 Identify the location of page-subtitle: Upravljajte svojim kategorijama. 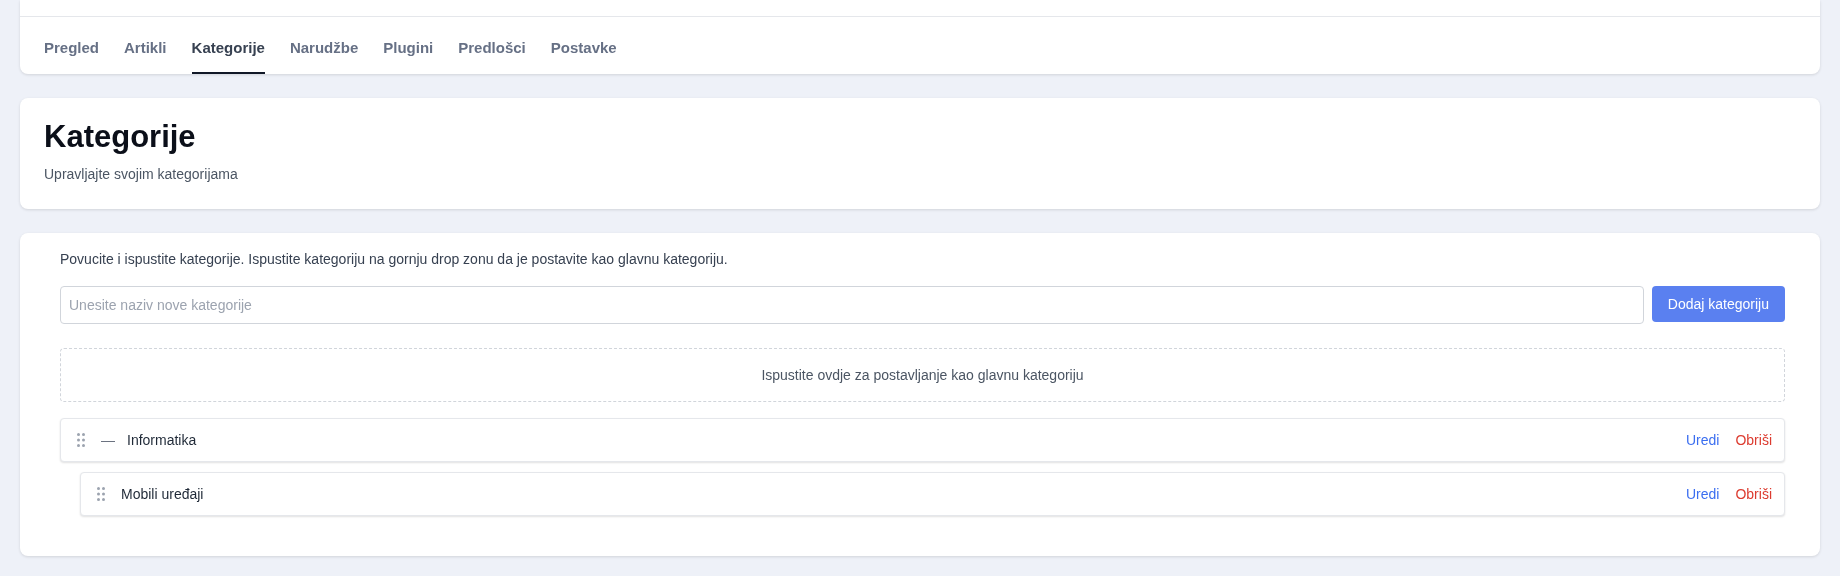
(141, 175).